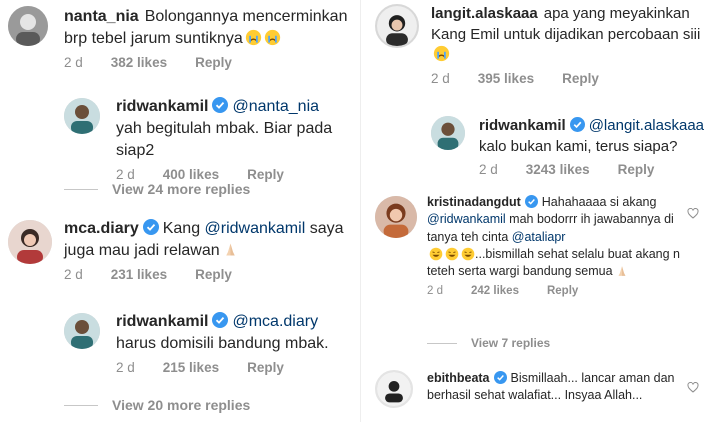 Image resolution: width=720 pixels, height=422 pixels. What do you see at coordinates (181, 189) in the screenshot?
I see `view-more-label: View 24 more replies` at bounding box center [181, 189].